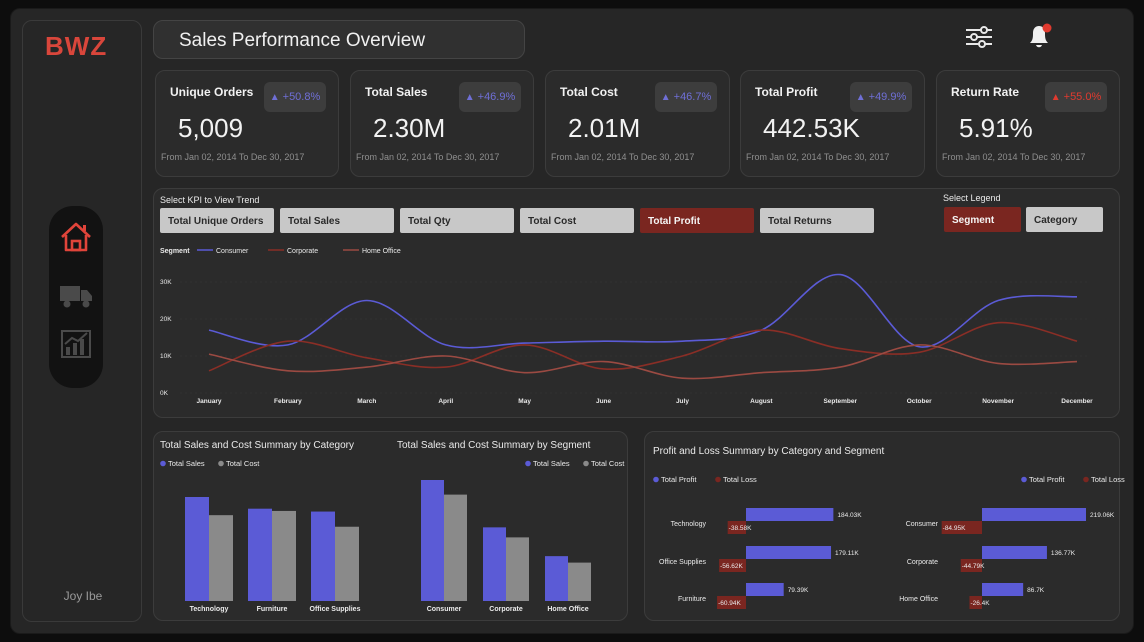 The image size is (1144, 642). Describe the element at coordinates (1036, 590) in the screenshot. I see `profit-value-label: 86.7K` at that location.